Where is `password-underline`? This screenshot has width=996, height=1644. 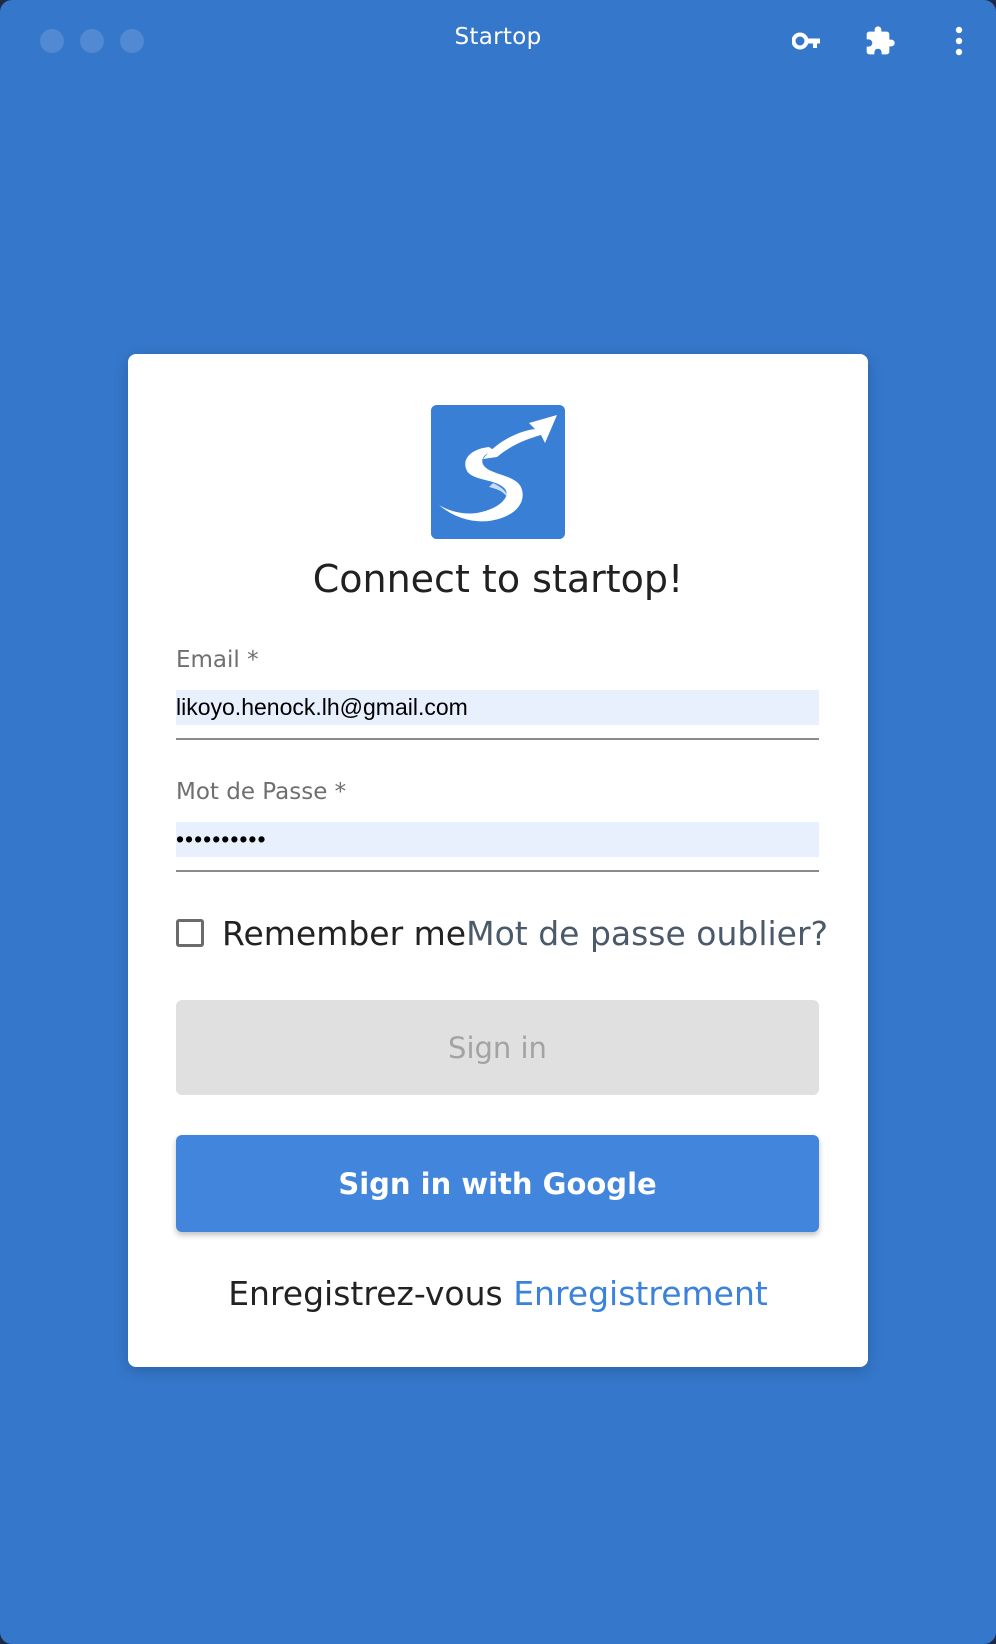
password-underline is located at coordinates (497, 871).